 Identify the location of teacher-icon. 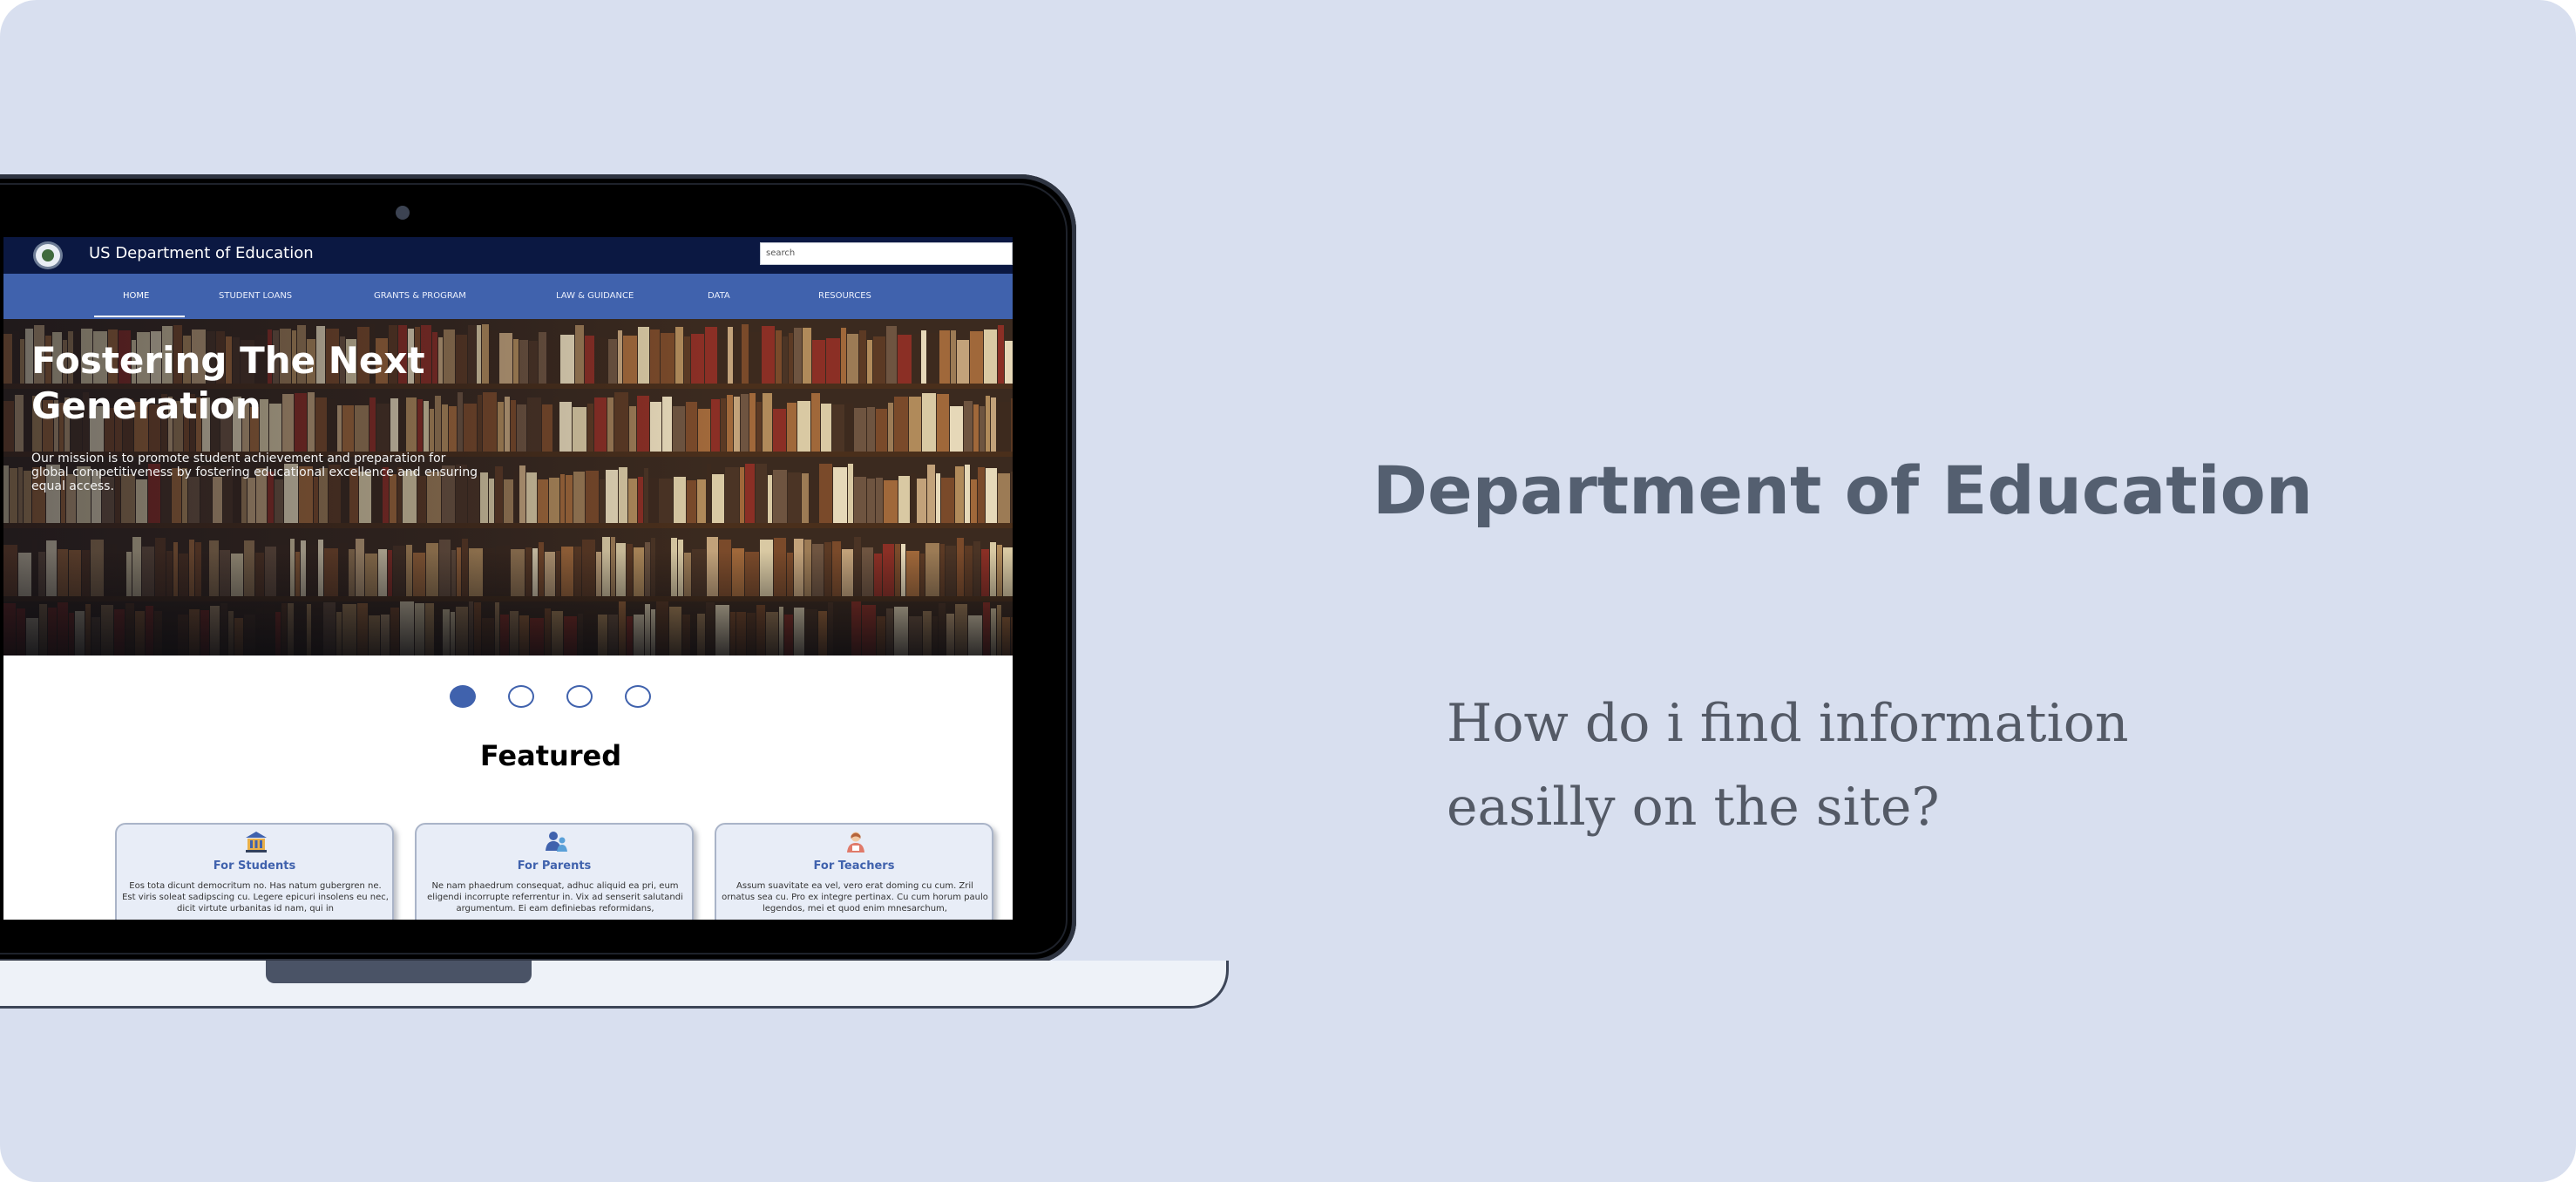
(856, 843).